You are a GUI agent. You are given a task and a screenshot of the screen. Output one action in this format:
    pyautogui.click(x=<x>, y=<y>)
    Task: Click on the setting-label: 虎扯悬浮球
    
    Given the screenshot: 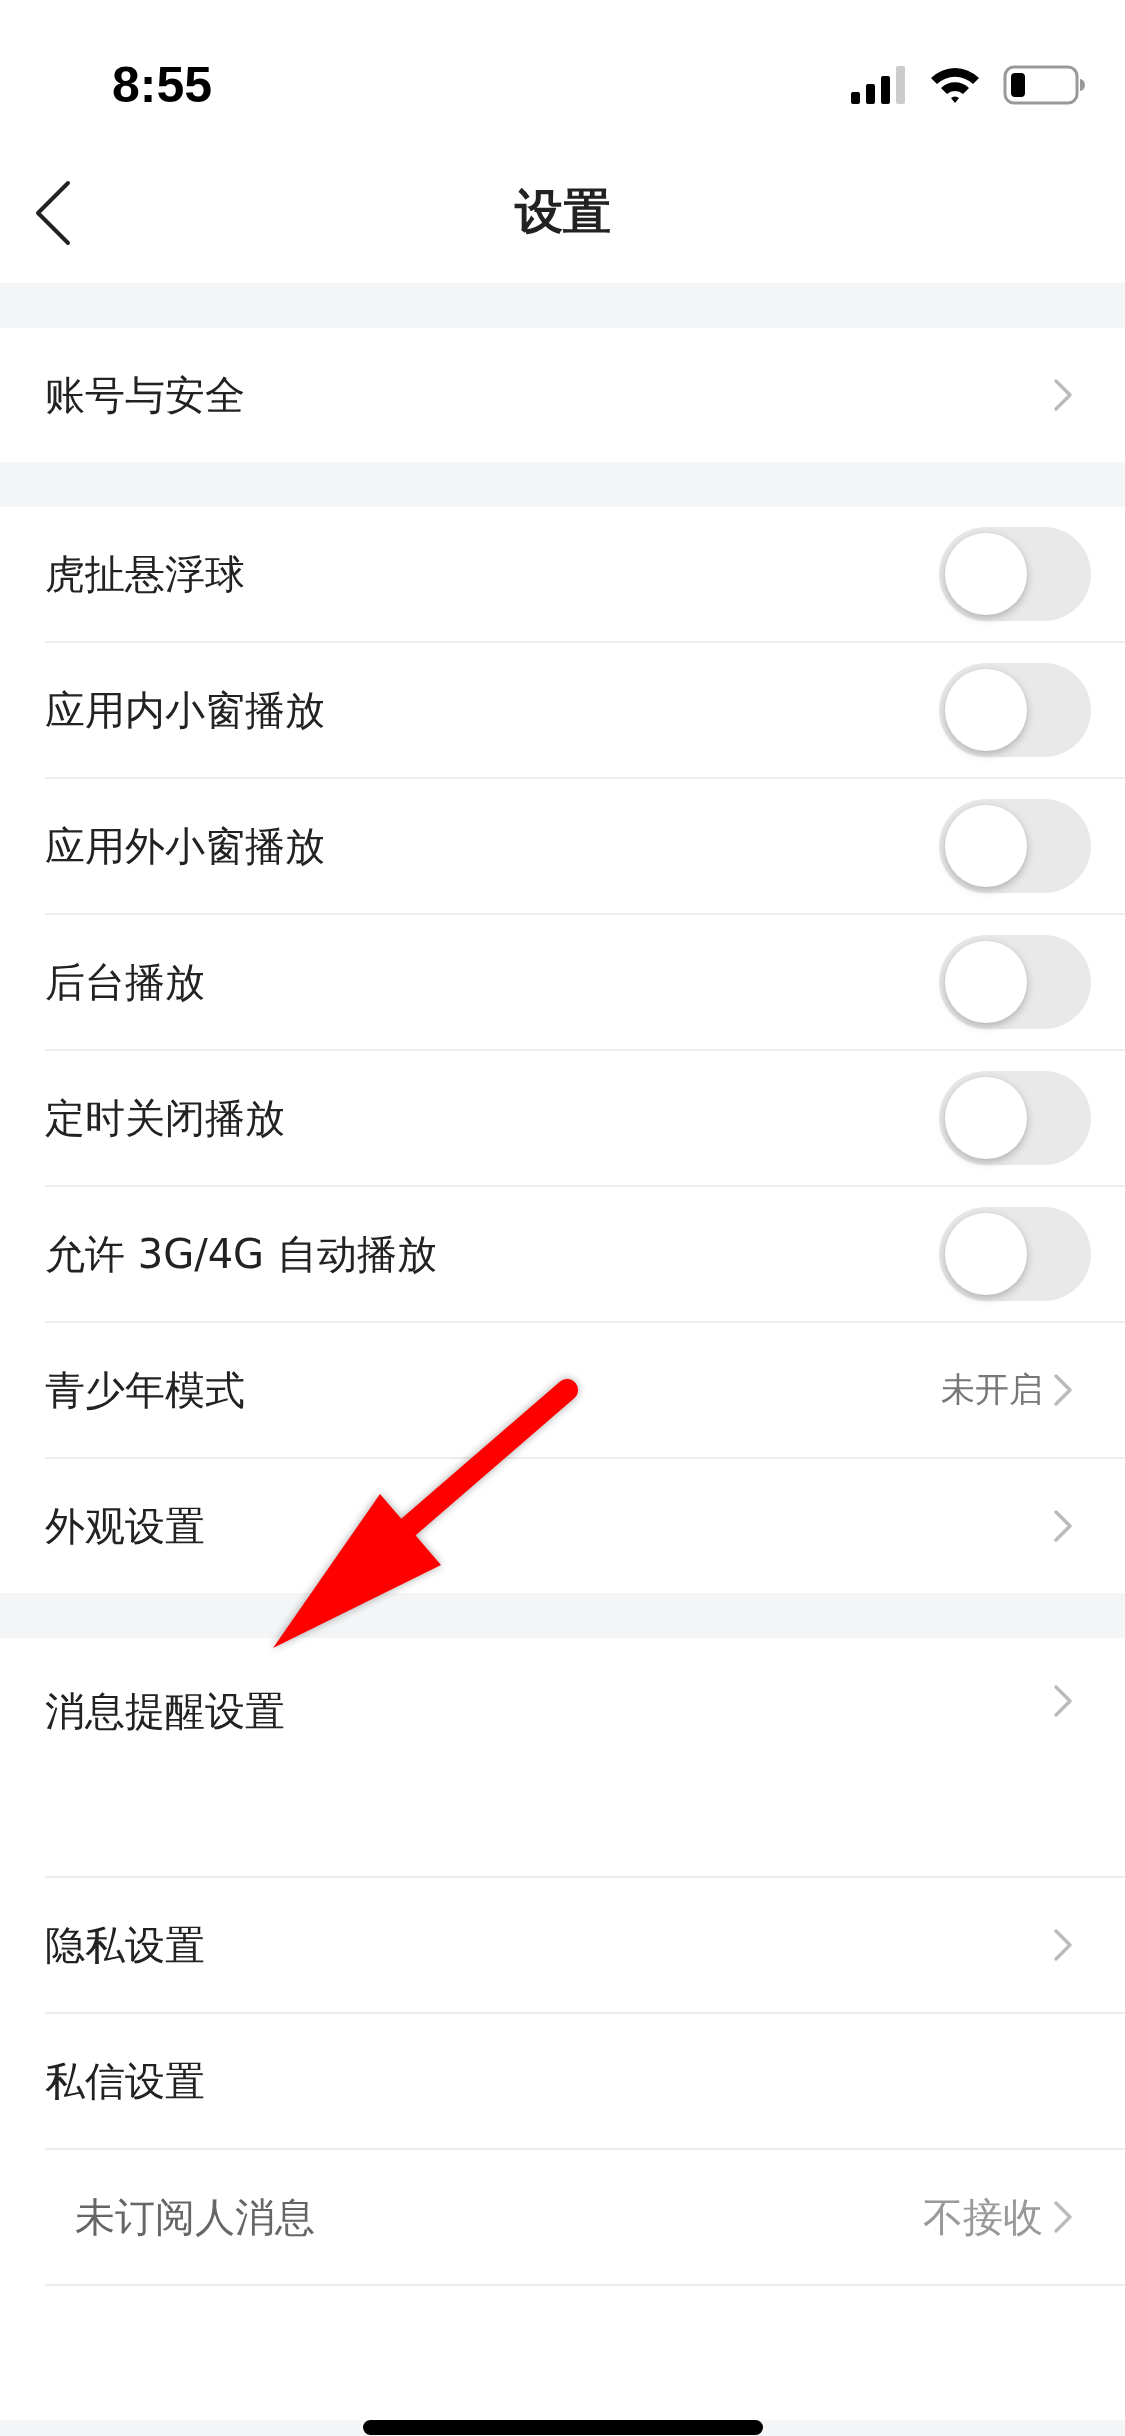 What is the action you would take?
    pyautogui.click(x=492, y=574)
    